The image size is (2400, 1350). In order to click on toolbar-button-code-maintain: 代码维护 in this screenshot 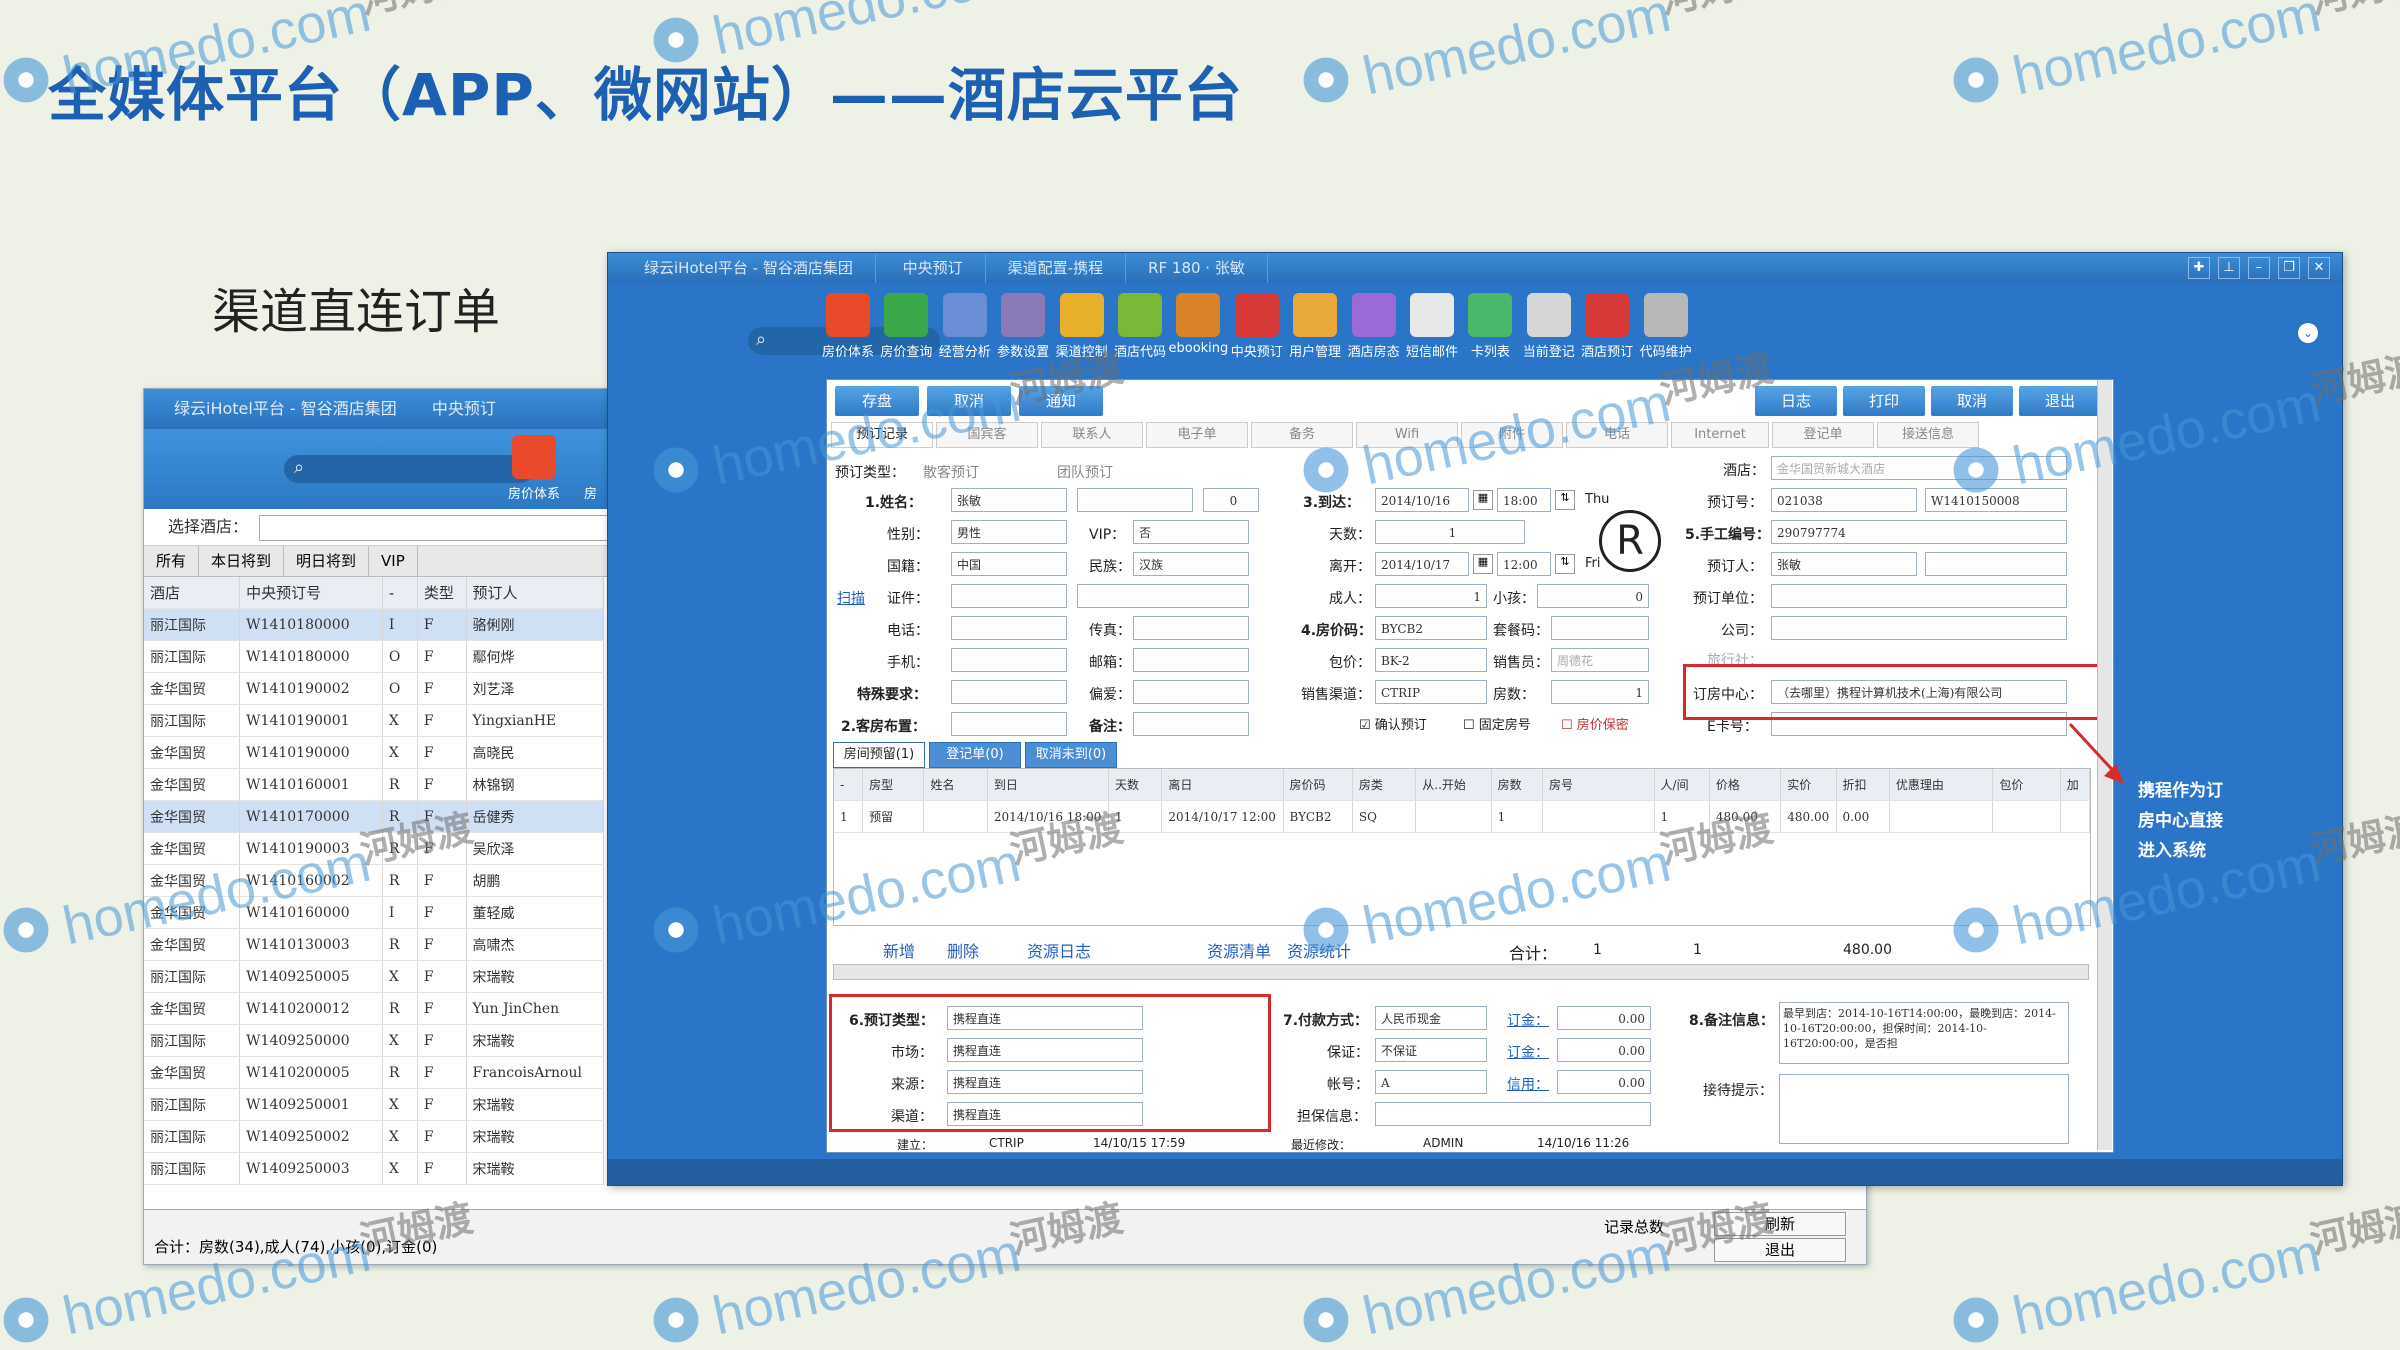, I will do `click(1666, 326)`.